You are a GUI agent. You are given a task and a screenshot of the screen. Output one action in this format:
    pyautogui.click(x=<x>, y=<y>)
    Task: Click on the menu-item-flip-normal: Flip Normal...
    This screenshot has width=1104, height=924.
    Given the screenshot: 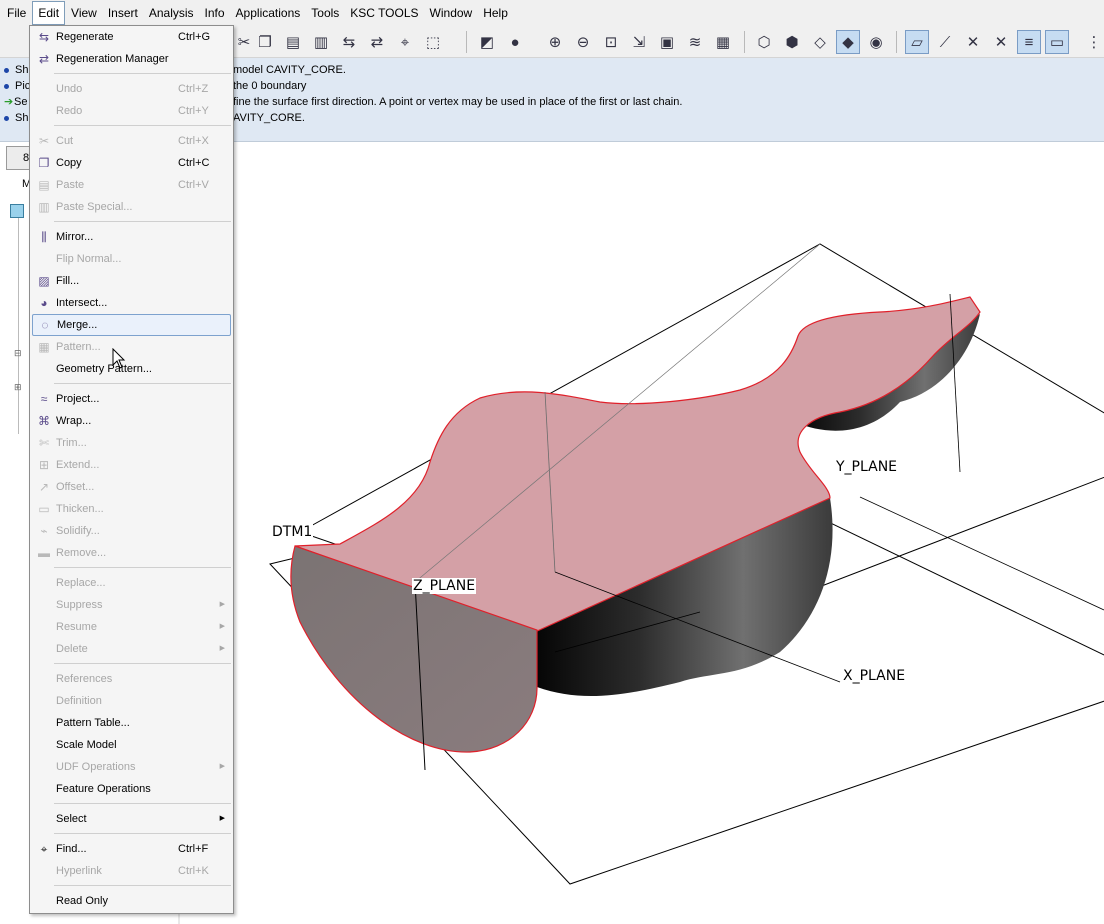 What is the action you would take?
    pyautogui.click(x=131, y=259)
    